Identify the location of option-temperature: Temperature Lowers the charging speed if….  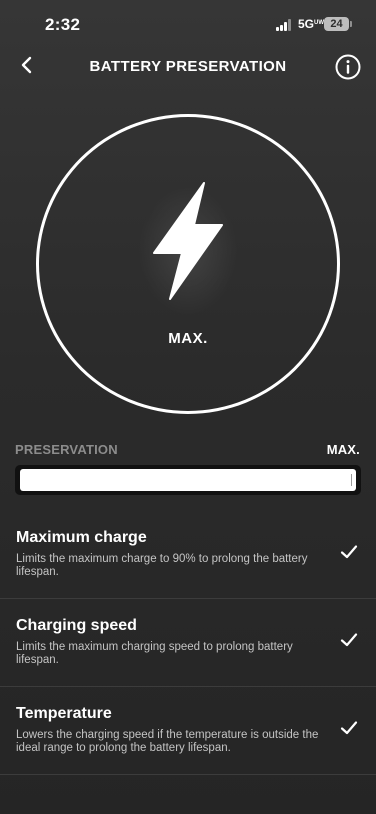
(188, 731).